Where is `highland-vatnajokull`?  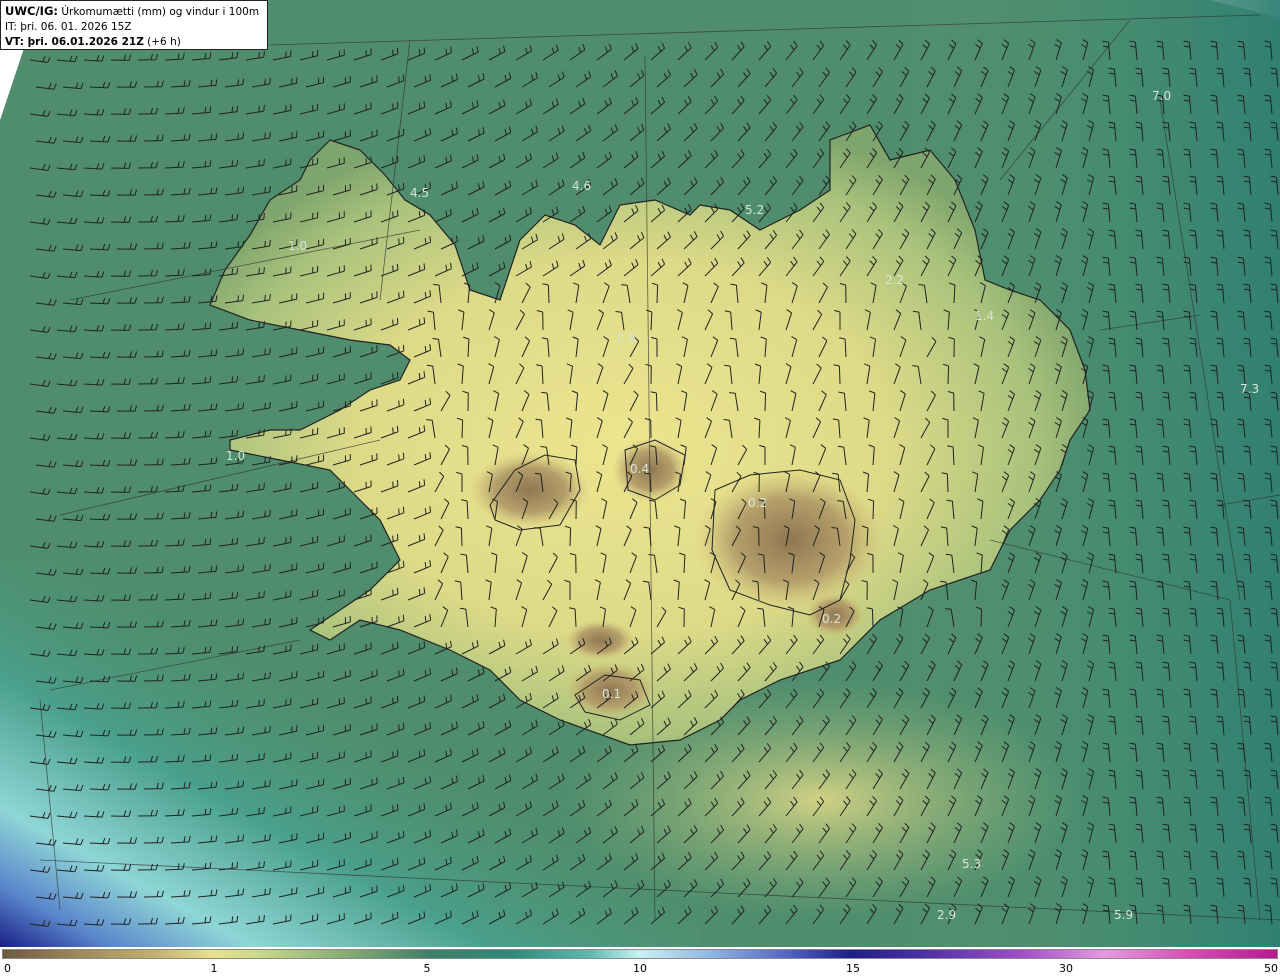 highland-vatnajokull is located at coordinates (790, 540).